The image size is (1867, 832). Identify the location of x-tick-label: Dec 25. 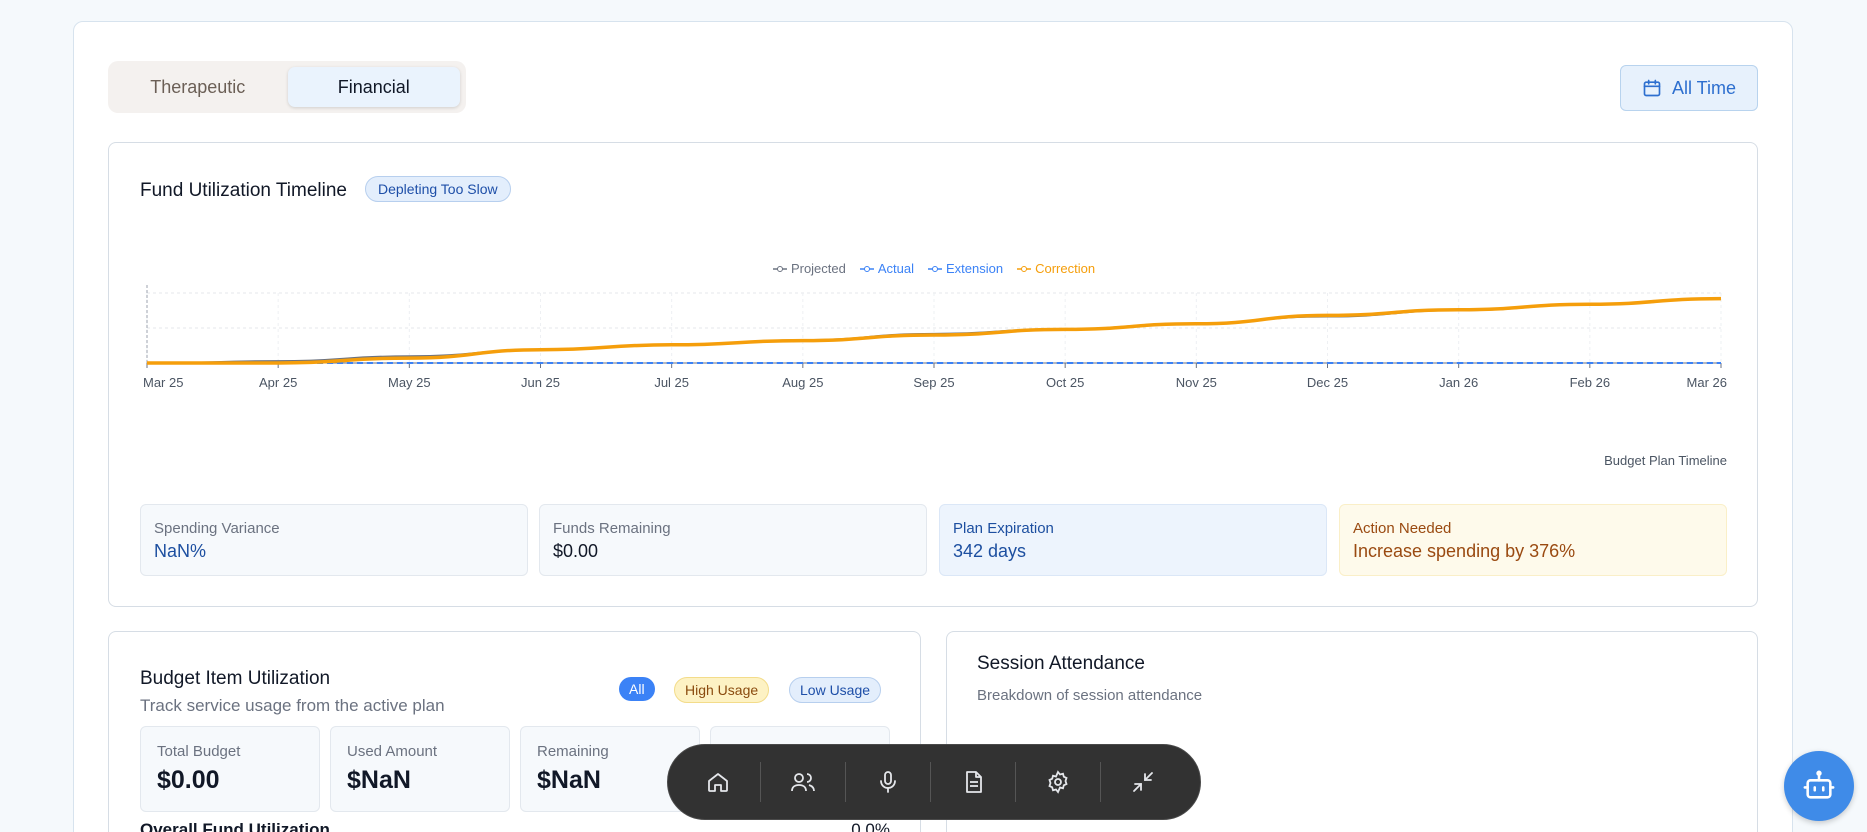
(1327, 382).